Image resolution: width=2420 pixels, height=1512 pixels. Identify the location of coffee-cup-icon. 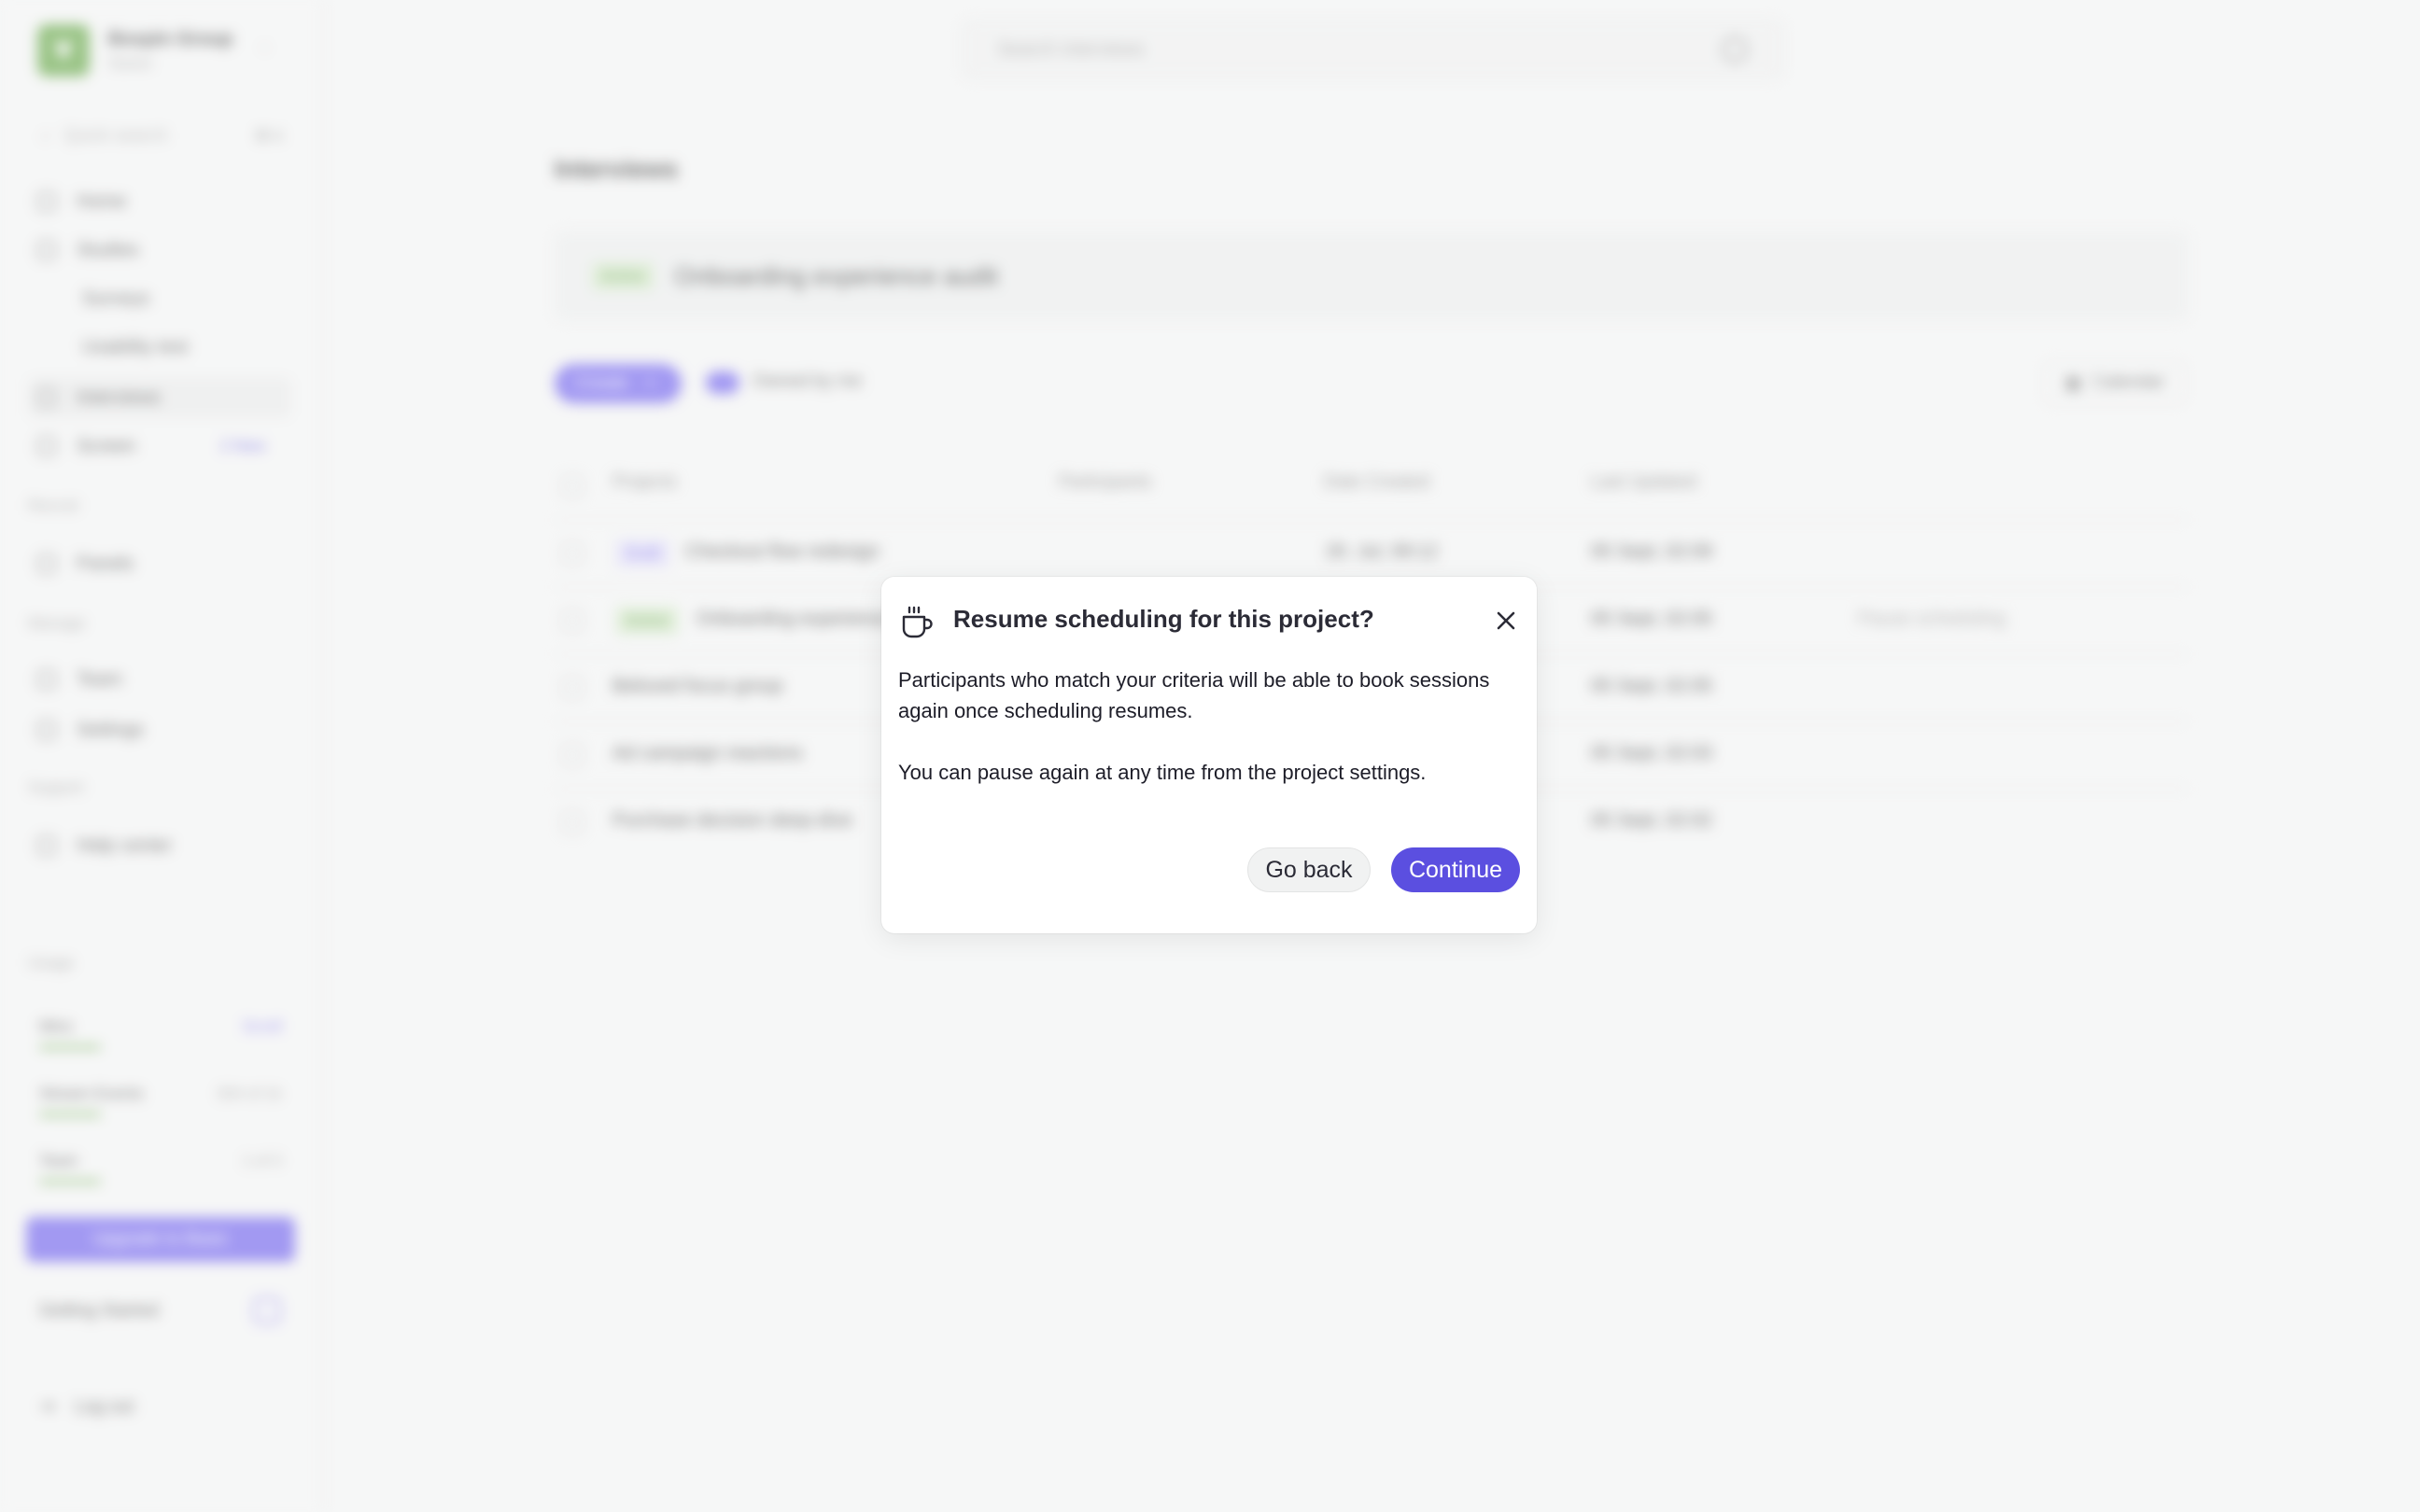
(918, 622).